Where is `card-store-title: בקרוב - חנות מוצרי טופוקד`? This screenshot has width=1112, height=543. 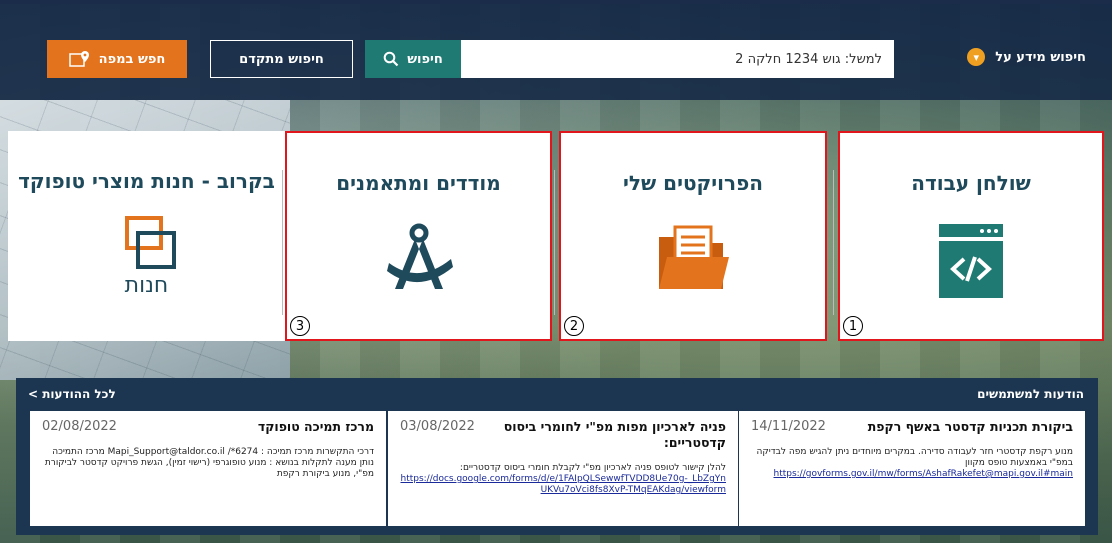
card-store-title: בקרוב - חנות מוצרי טופוקד is located at coordinates (146, 181).